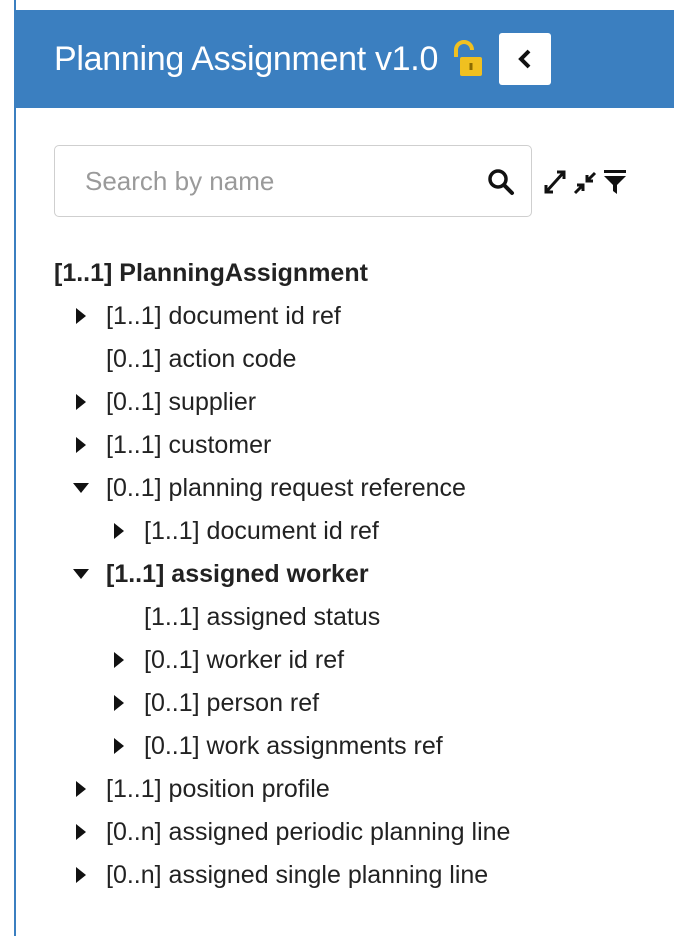  Describe the element at coordinates (364, 789) in the screenshot. I see `tree-node: [1..1] position profile` at that location.